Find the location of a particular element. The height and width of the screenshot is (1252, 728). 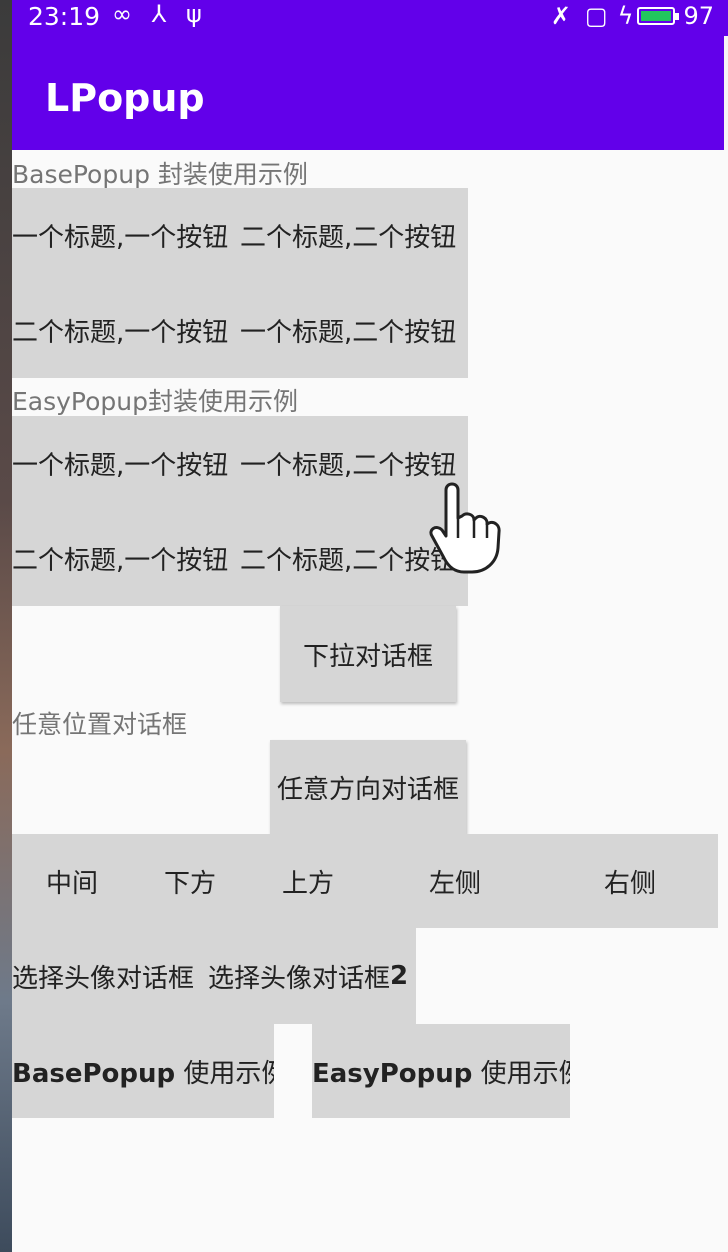

charging-icon: ϟ is located at coordinates (625, 16).